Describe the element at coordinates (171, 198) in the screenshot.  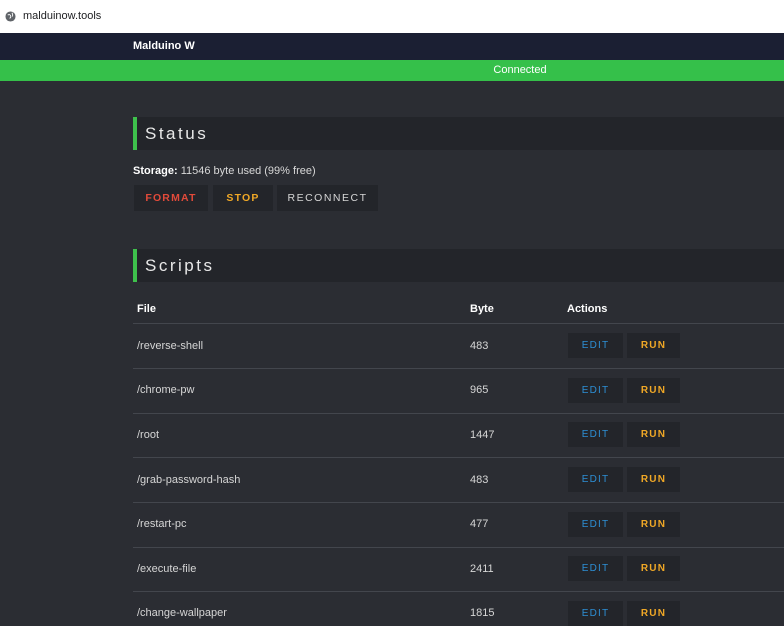
I see `format-button: FORMAT` at that location.